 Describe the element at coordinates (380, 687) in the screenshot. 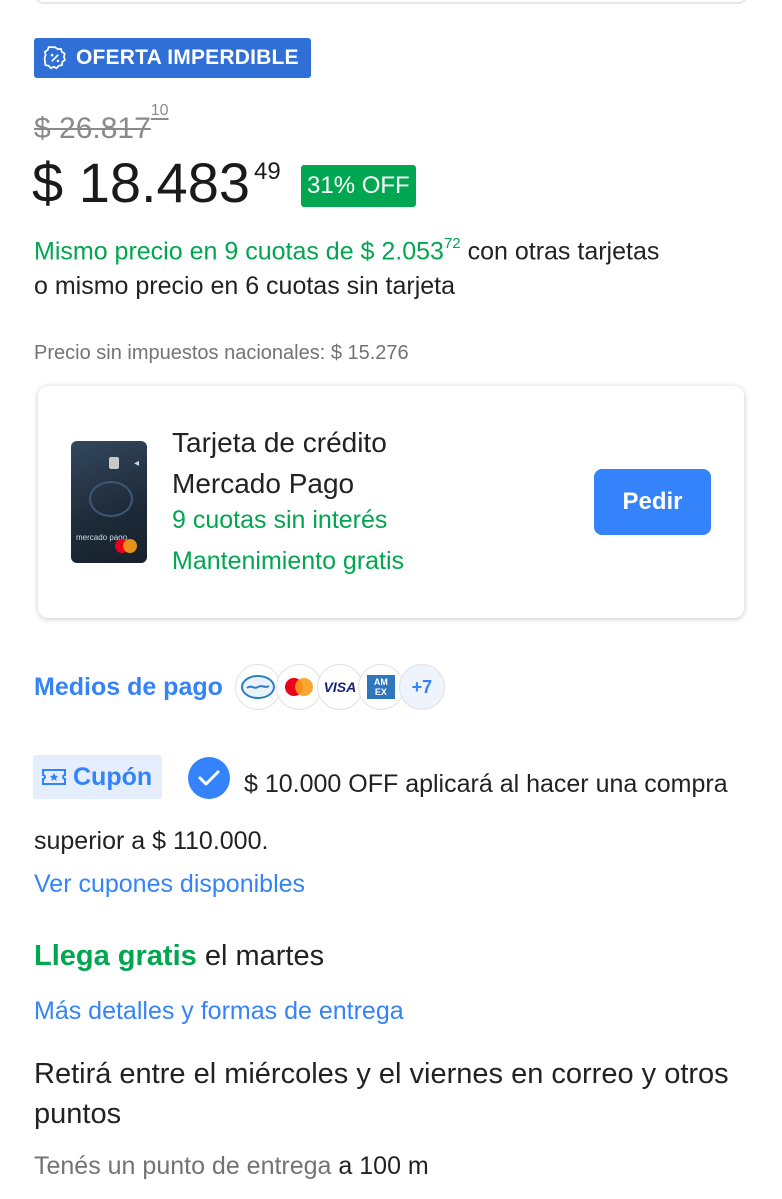

I see `amex-icon: AM EX` at that location.